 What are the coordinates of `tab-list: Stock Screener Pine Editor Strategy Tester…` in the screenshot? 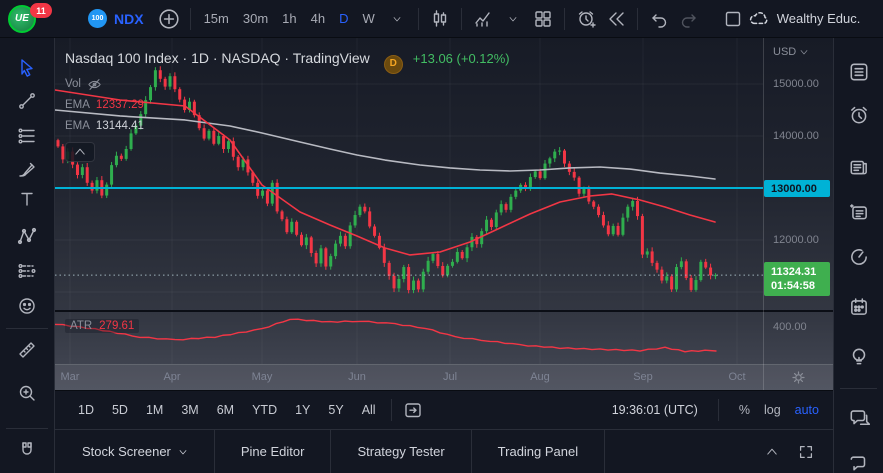 It's located at (330, 451).